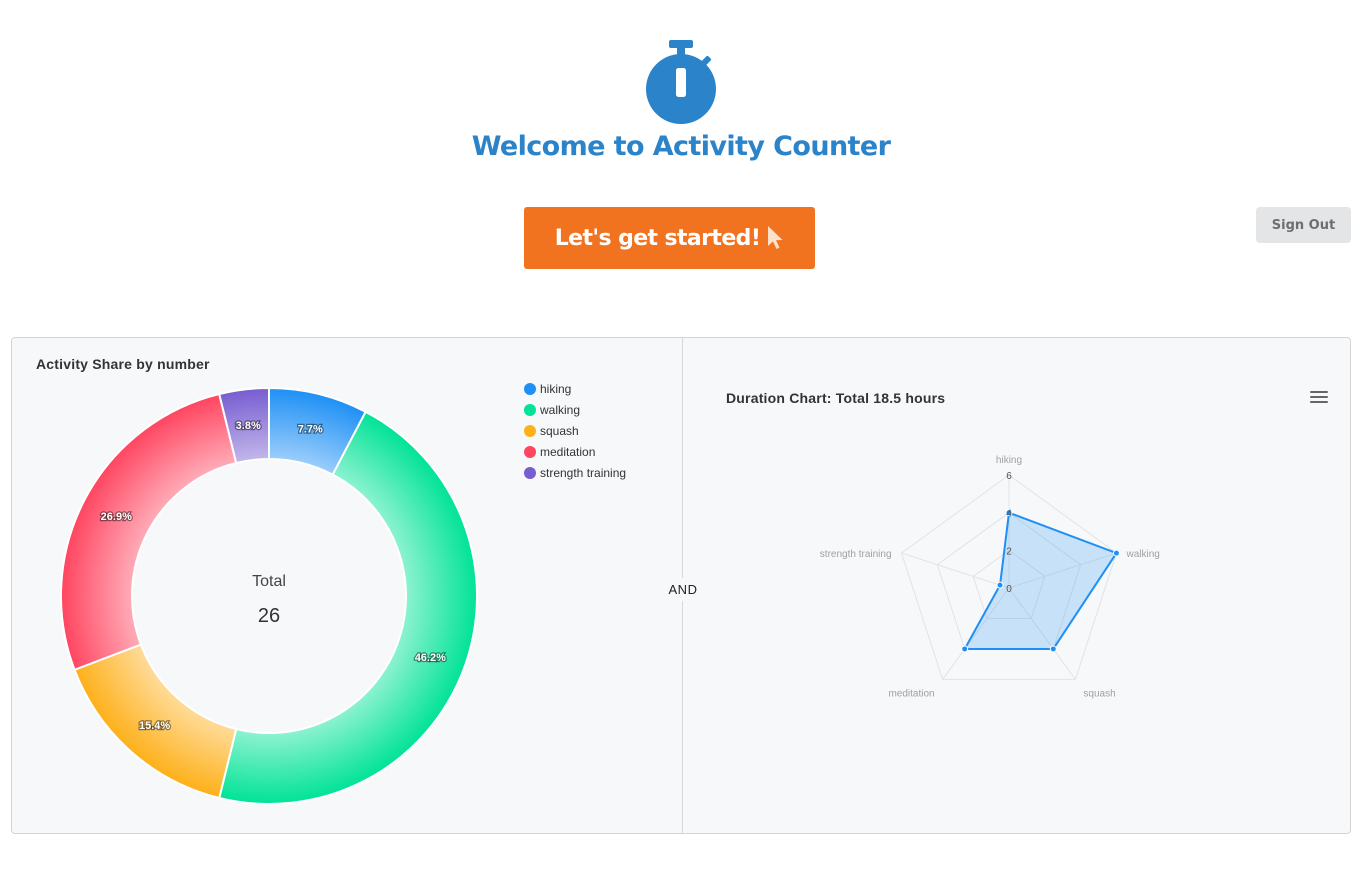 This screenshot has width=1355, height=881. What do you see at coordinates (657, 238) in the screenshot?
I see `get-started-label: Let's get started!` at bounding box center [657, 238].